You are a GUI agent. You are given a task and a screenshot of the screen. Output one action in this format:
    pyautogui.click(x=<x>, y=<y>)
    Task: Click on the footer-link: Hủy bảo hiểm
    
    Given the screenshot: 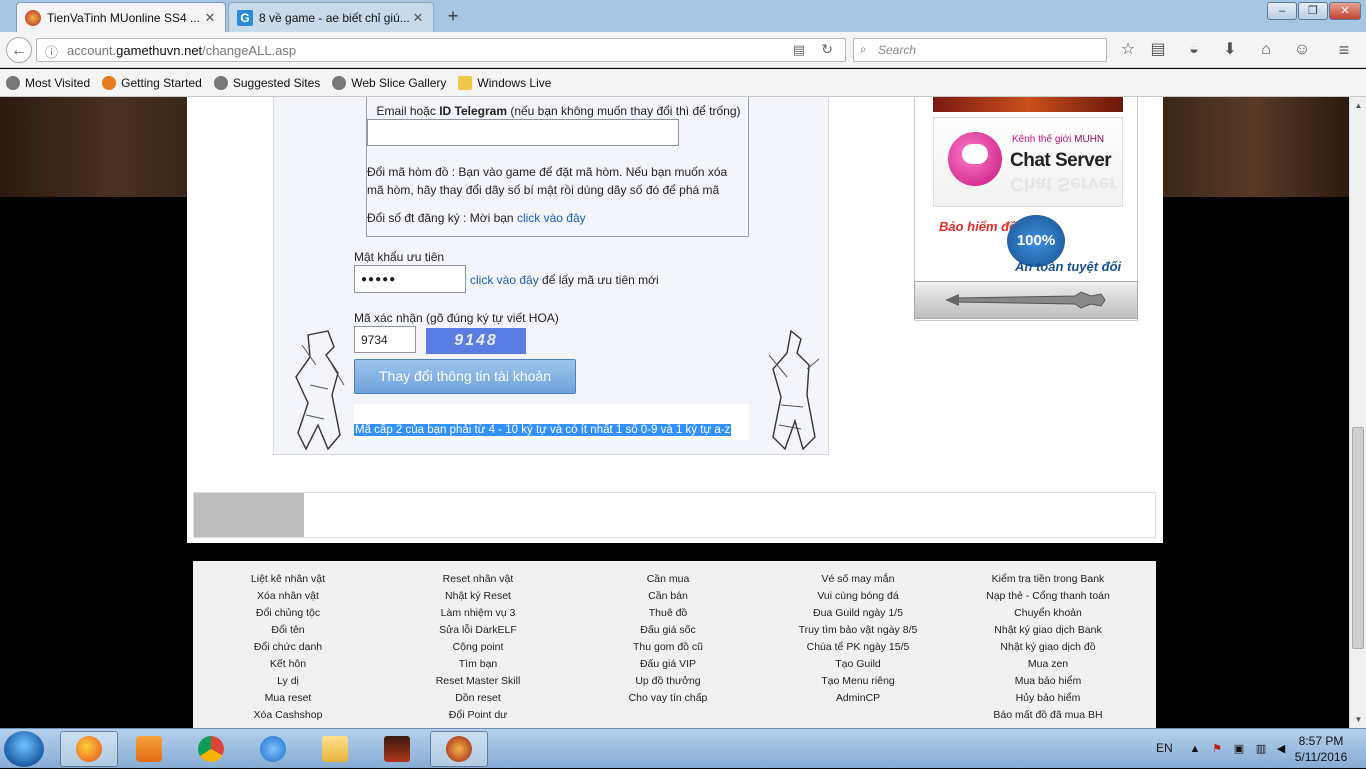 What is the action you would take?
    pyautogui.click(x=1048, y=698)
    